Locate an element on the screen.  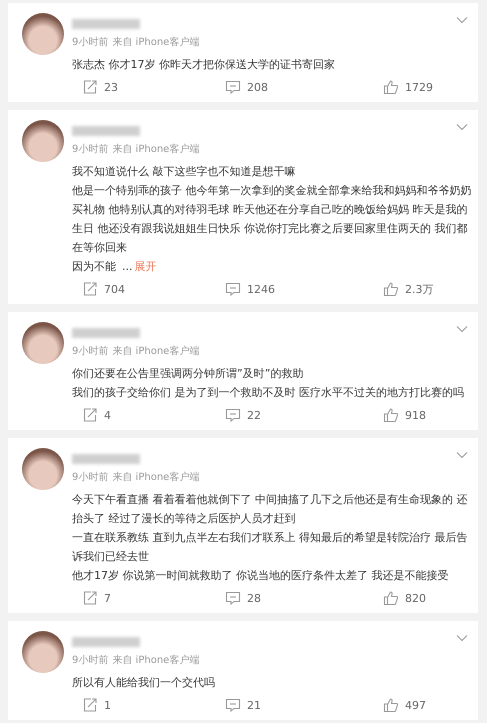
comment-text: 你们还要在公告里强调两分钟所谓”及时”的救助 is located at coordinates (188, 374).